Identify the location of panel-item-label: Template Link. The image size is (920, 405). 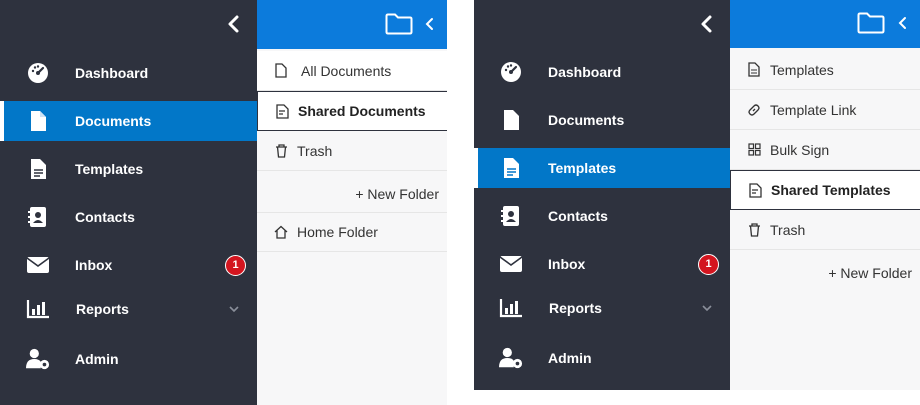
(813, 109).